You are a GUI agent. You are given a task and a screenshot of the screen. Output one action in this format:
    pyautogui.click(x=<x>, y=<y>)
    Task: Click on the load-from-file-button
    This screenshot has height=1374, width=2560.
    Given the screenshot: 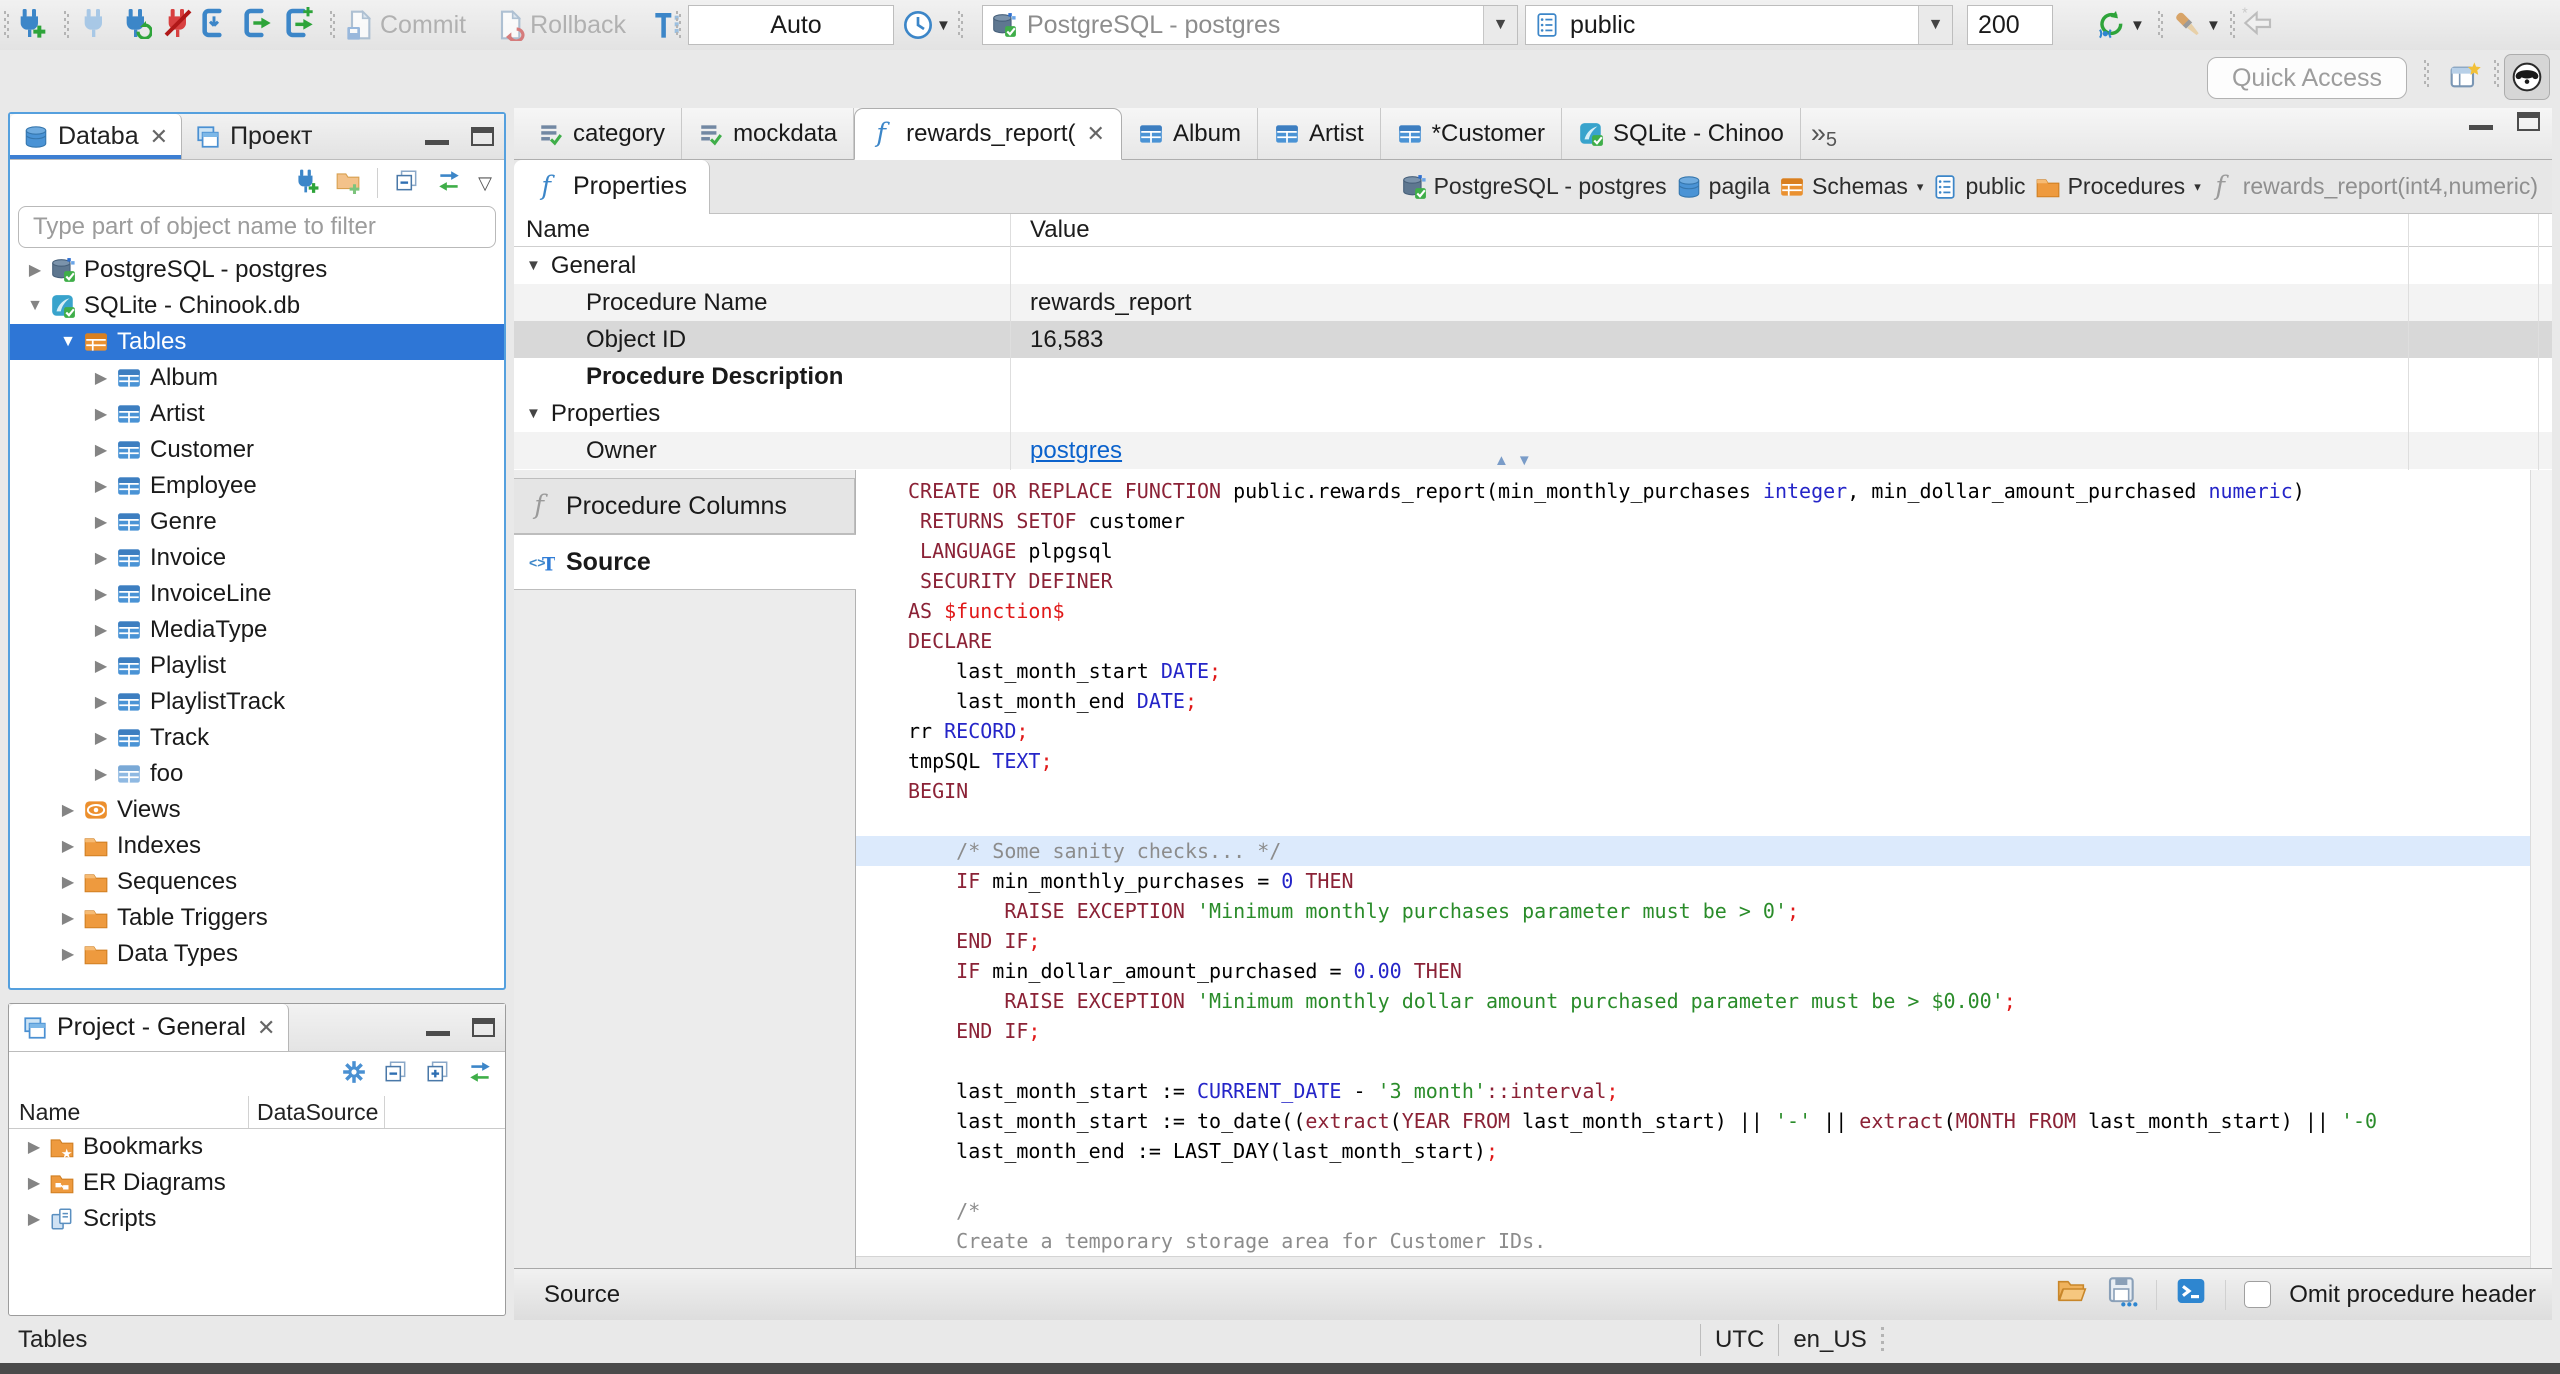 What is the action you would take?
    pyautogui.click(x=2072, y=1294)
    